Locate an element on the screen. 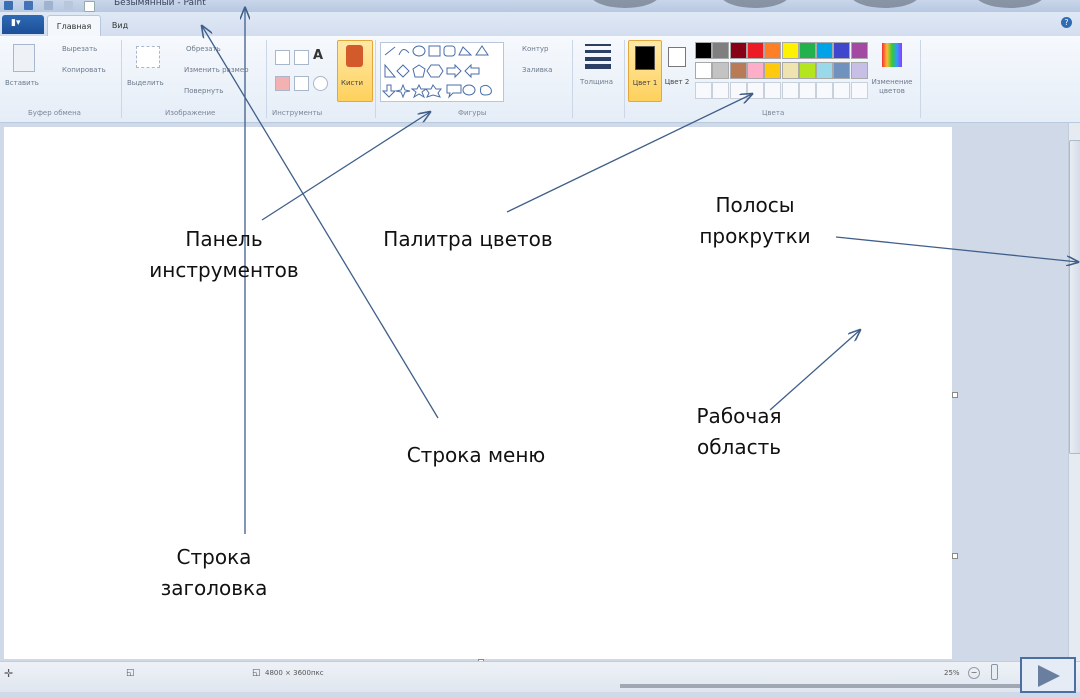  arrow-scrollbars is located at coordinates (956, 249).